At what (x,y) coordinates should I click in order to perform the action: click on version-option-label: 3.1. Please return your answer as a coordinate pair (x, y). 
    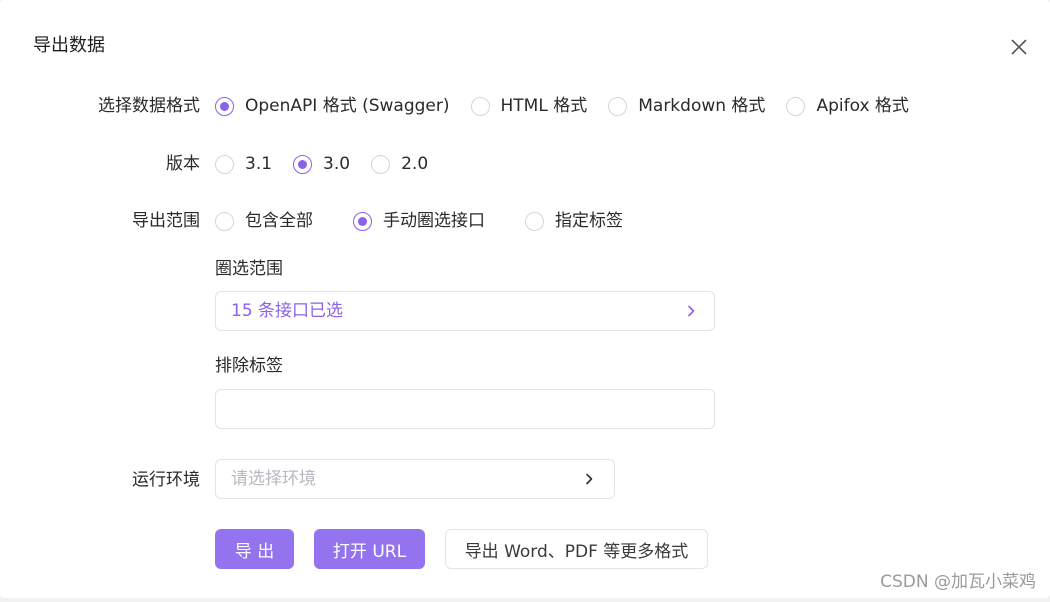
    Looking at the image, I should click on (259, 164).